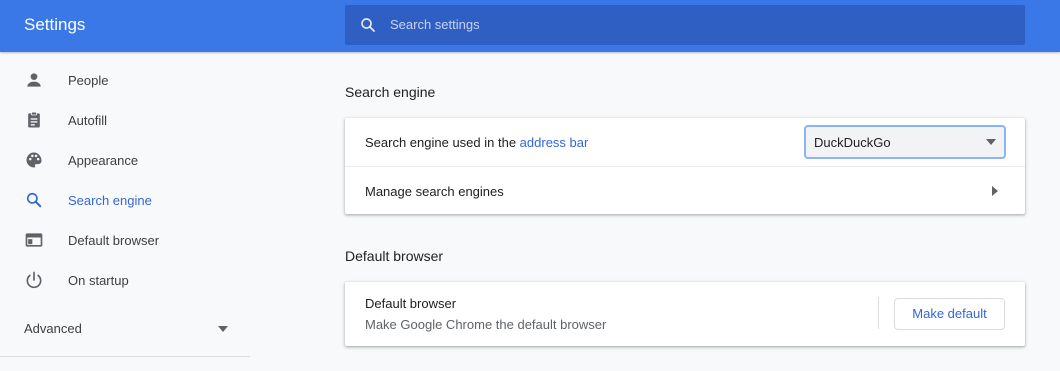  What do you see at coordinates (442, 142) in the screenshot?
I see `search-engine-used-text: Search engine used in the` at bounding box center [442, 142].